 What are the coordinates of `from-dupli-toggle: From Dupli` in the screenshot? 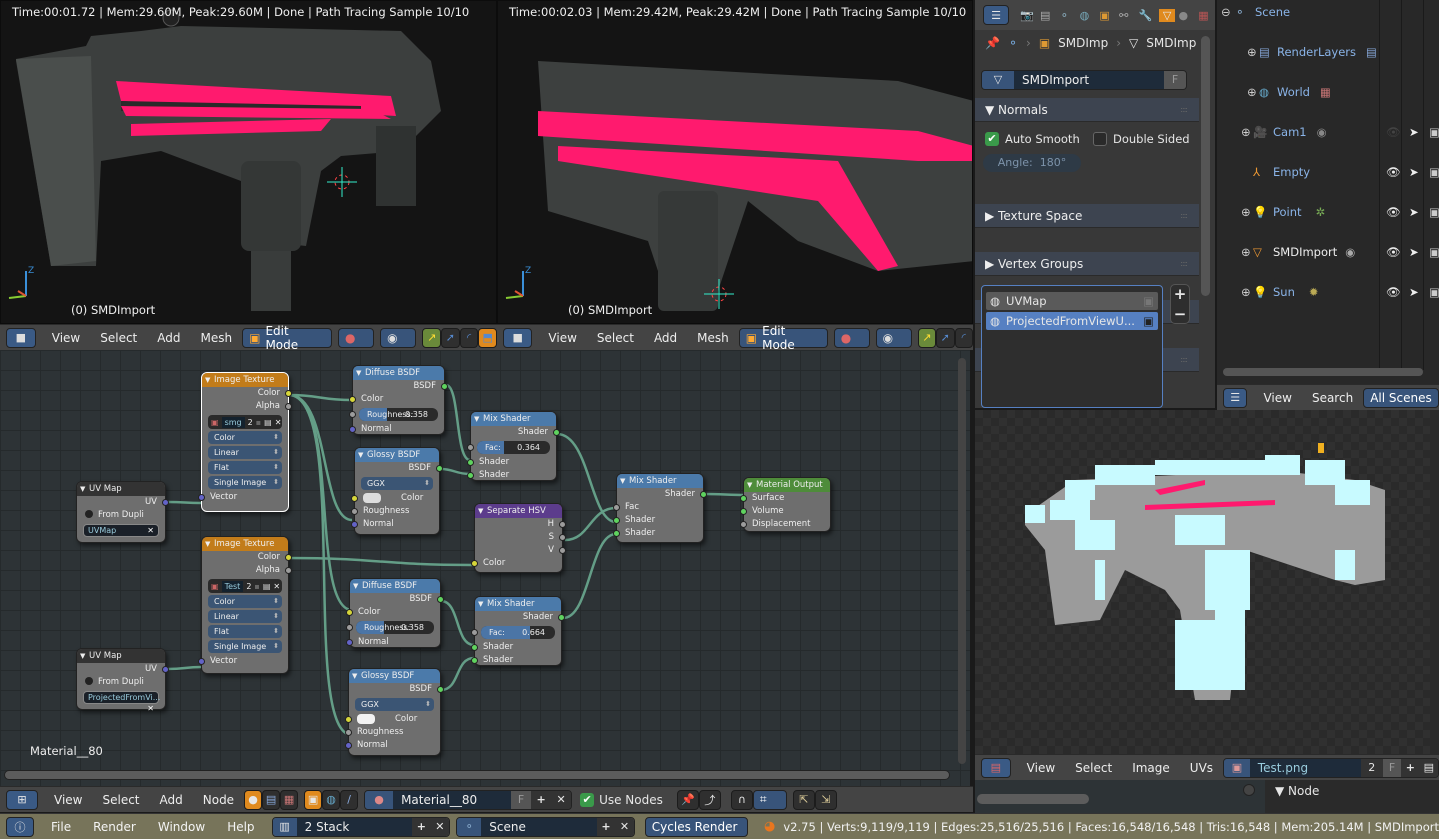 It's located at (121, 682).